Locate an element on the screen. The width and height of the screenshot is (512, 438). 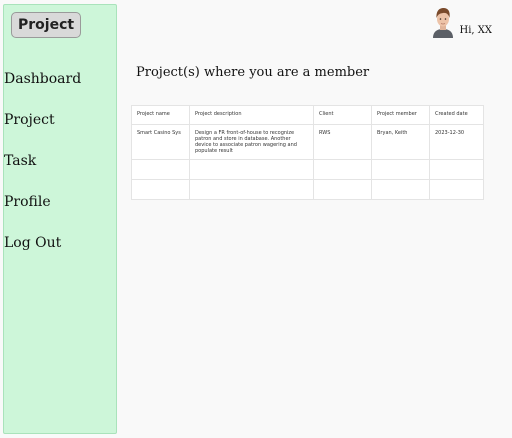
user-greeting: Hi, XX is located at coordinates (475, 30).